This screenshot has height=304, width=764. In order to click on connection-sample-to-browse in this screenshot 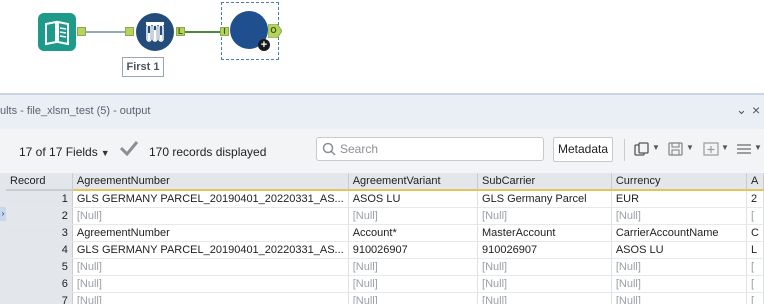, I will do `click(201, 32)`.